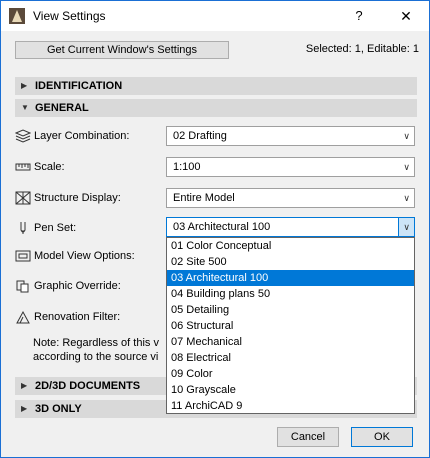 The image size is (430, 458). I want to click on section-label: 2D/3D DOCUMENTS, so click(88, 386).